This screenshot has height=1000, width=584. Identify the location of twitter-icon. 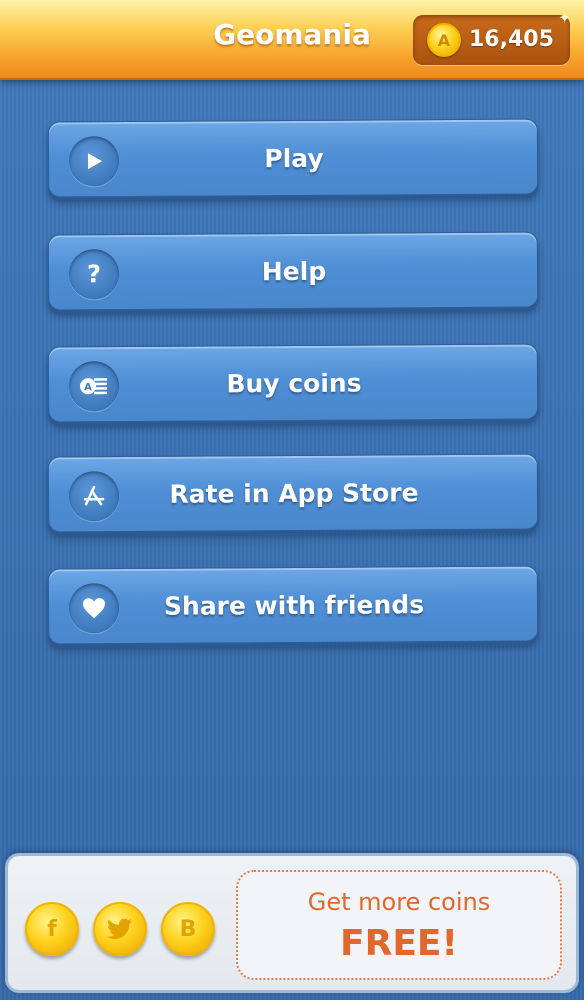
(119, 928).